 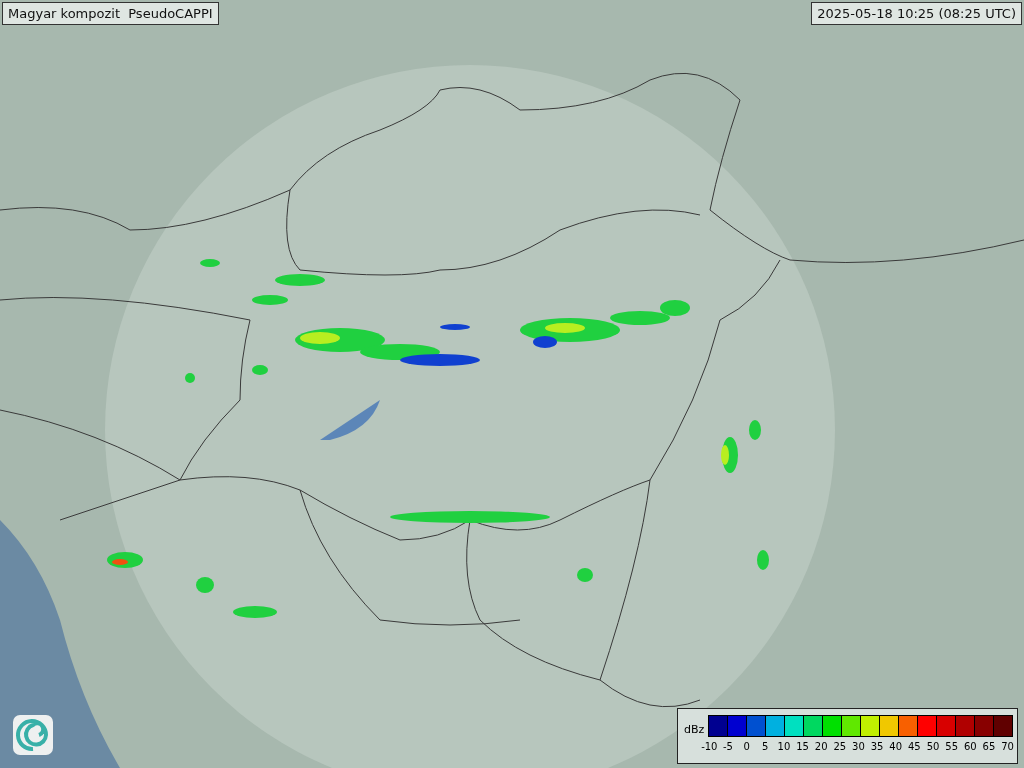 I want to click on tick-label: 70, so click(x=1007, y=746).